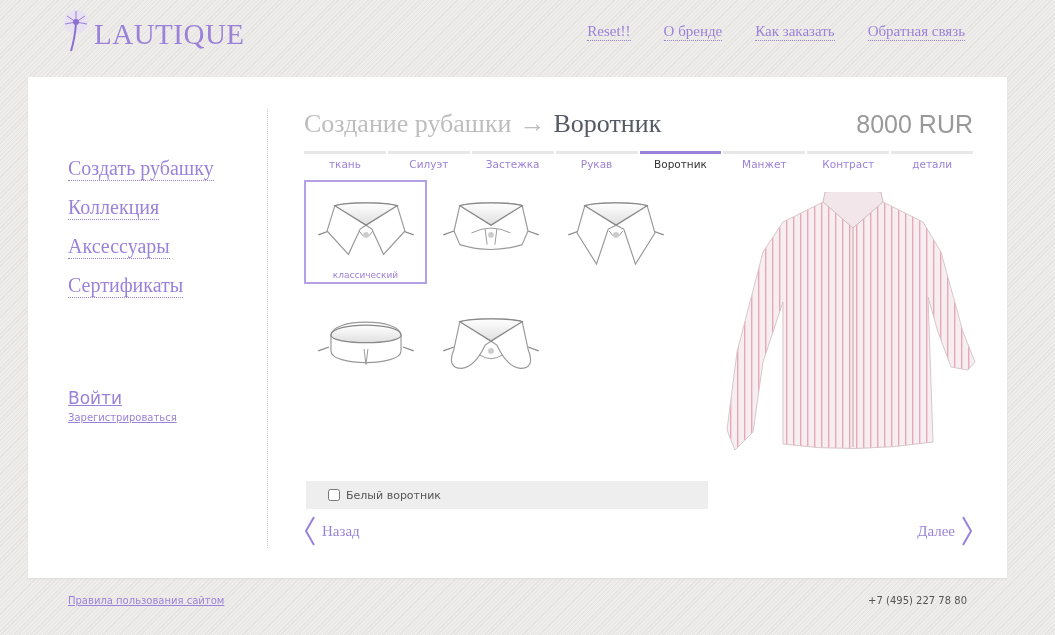 Image resolution: width=1055 pixels, height=635 pixels. I want to click on sidebar-item: Создать рубашку, so click(141, 169).